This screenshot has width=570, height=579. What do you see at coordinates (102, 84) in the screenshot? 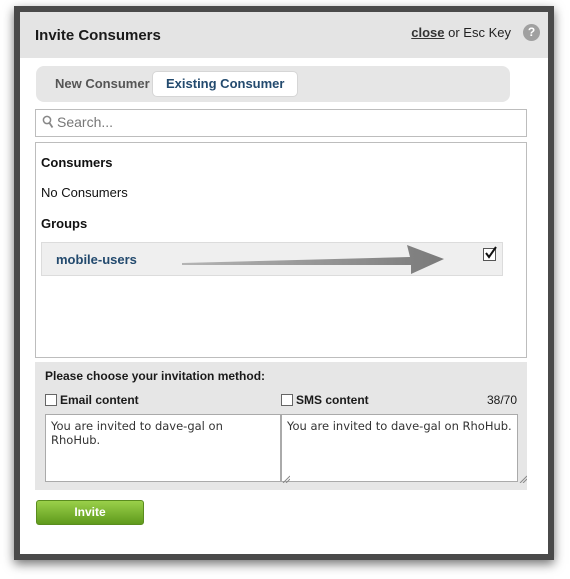
I see `tab-new-consumer: New Consumer` at bounding box center [102, 84].